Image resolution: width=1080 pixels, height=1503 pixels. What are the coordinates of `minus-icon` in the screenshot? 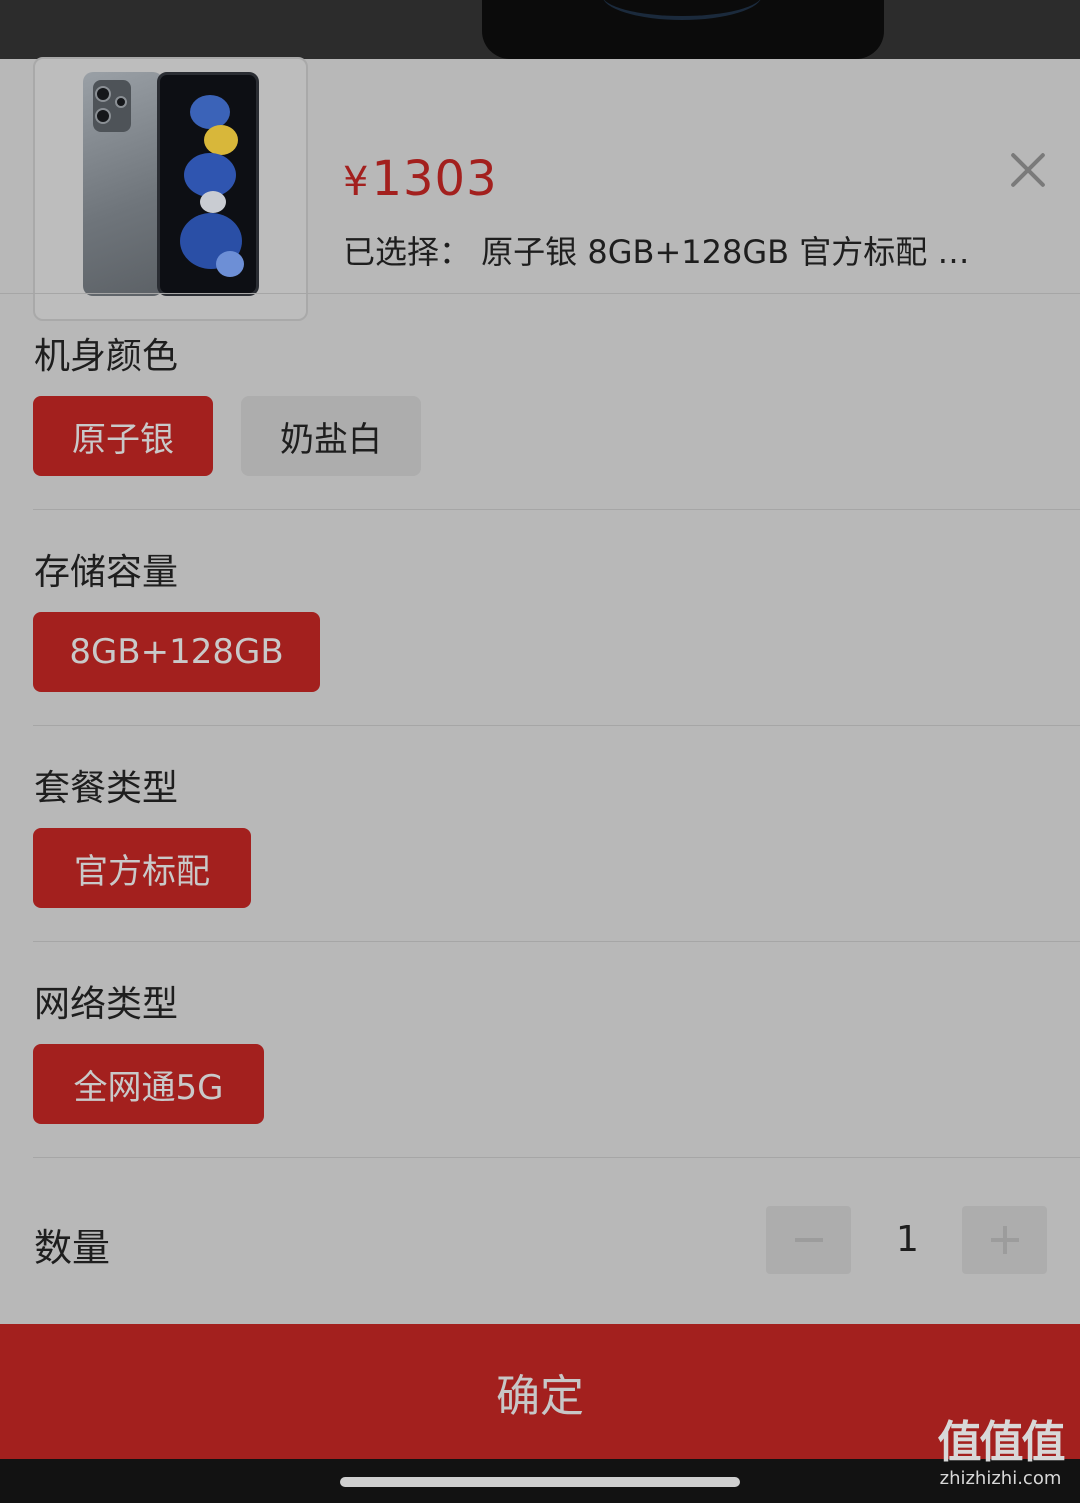 It's located at (809, 1240).